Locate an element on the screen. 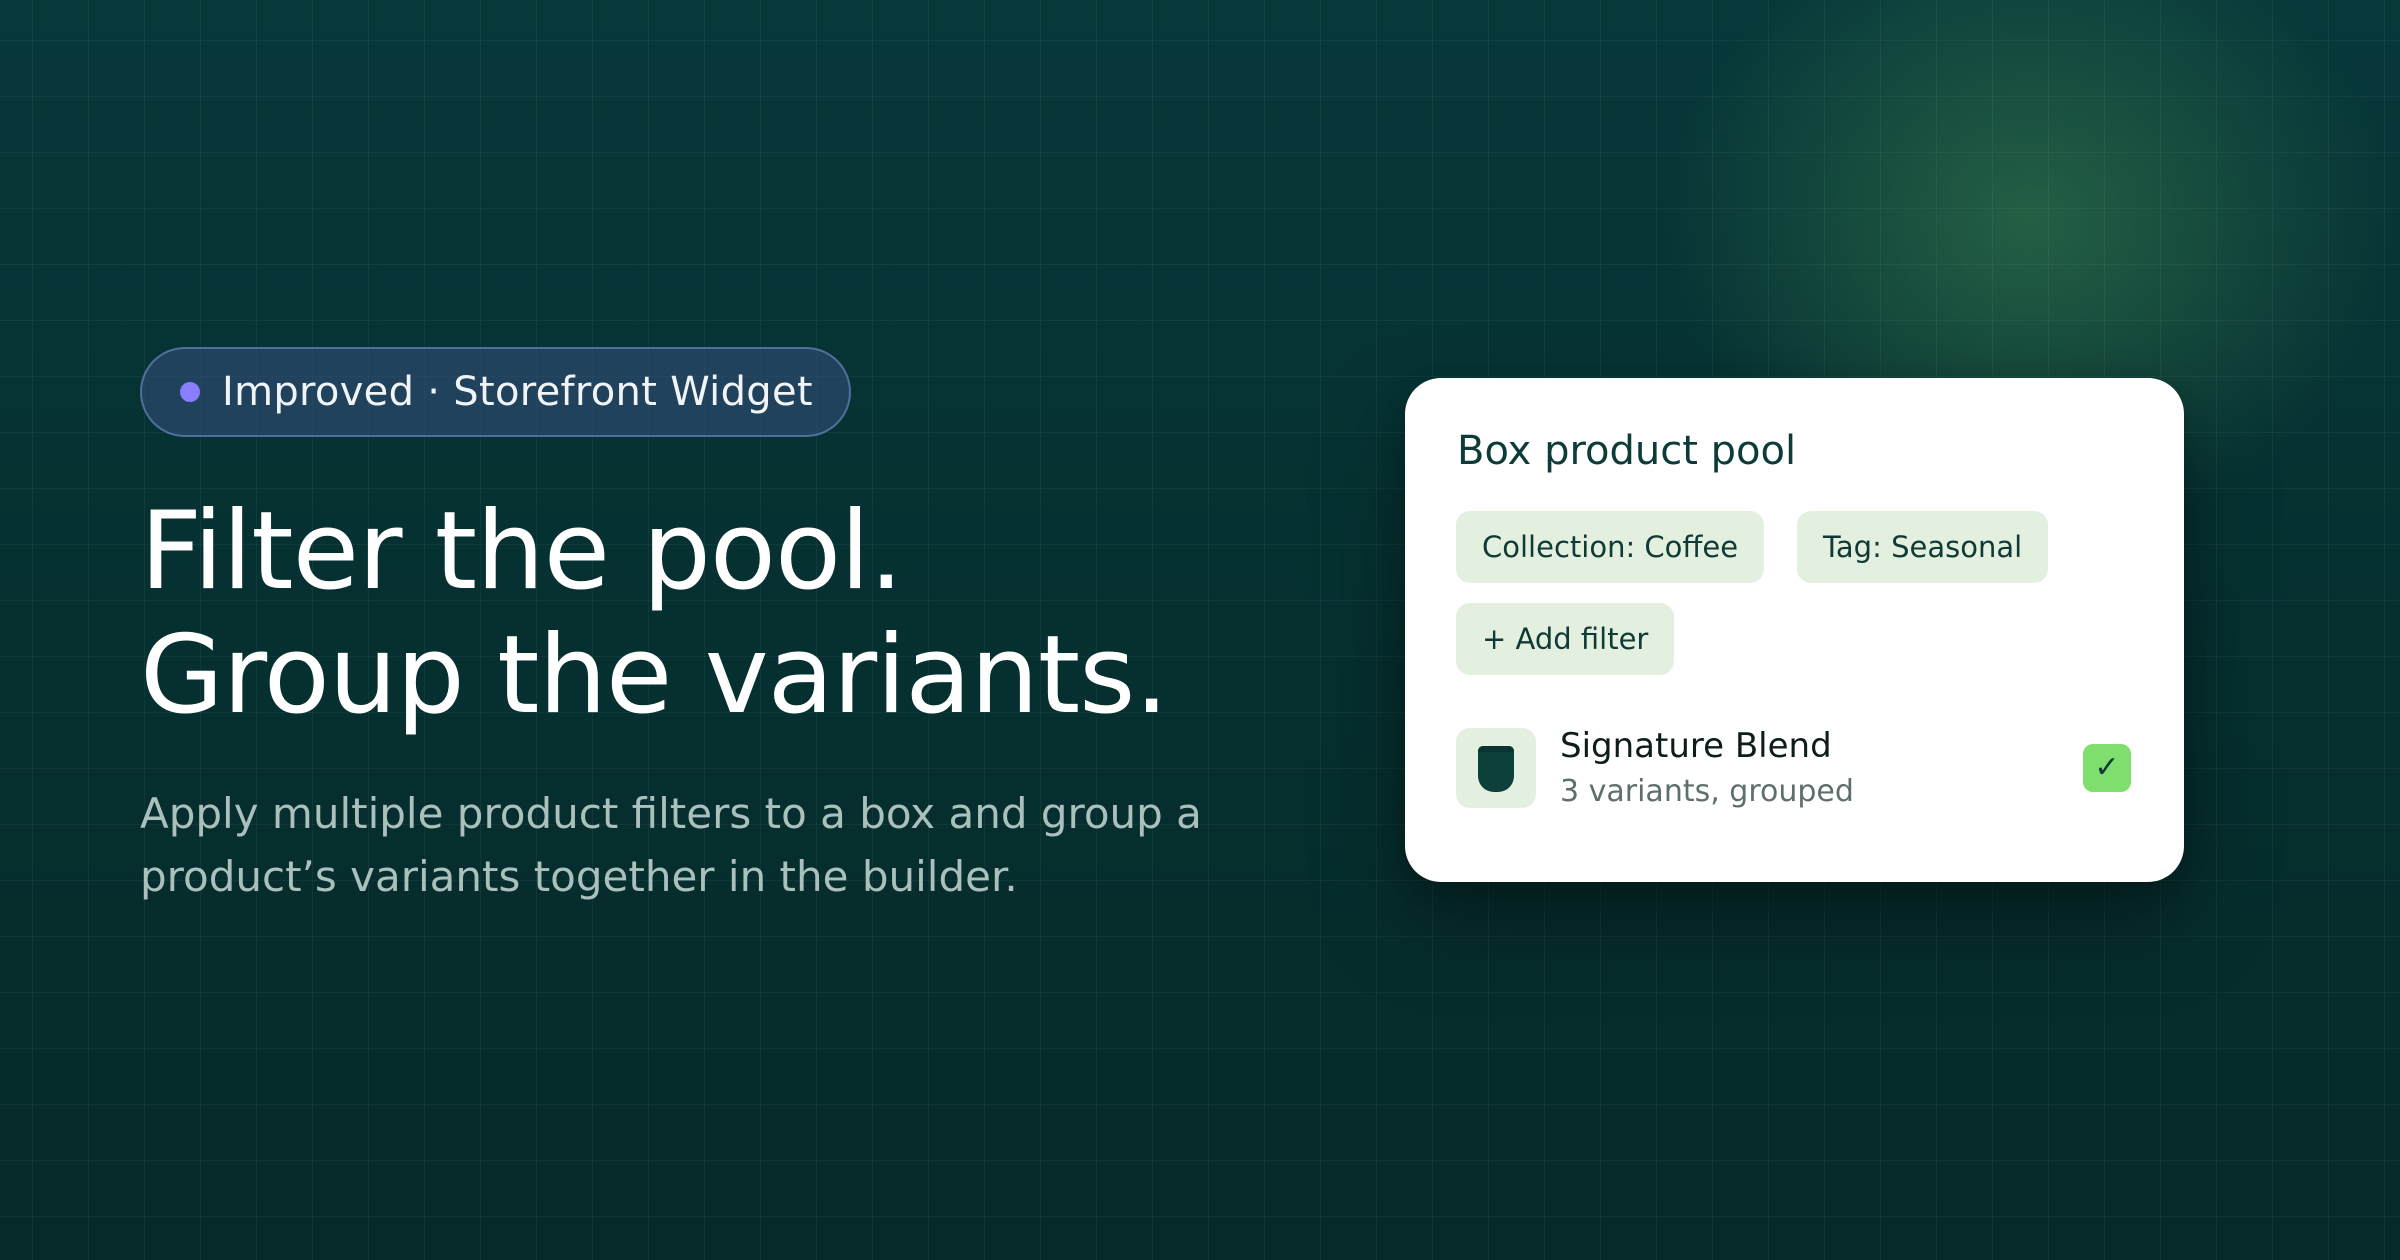  headline-line-2: Group the variants. is located at coordinates (654, 675).